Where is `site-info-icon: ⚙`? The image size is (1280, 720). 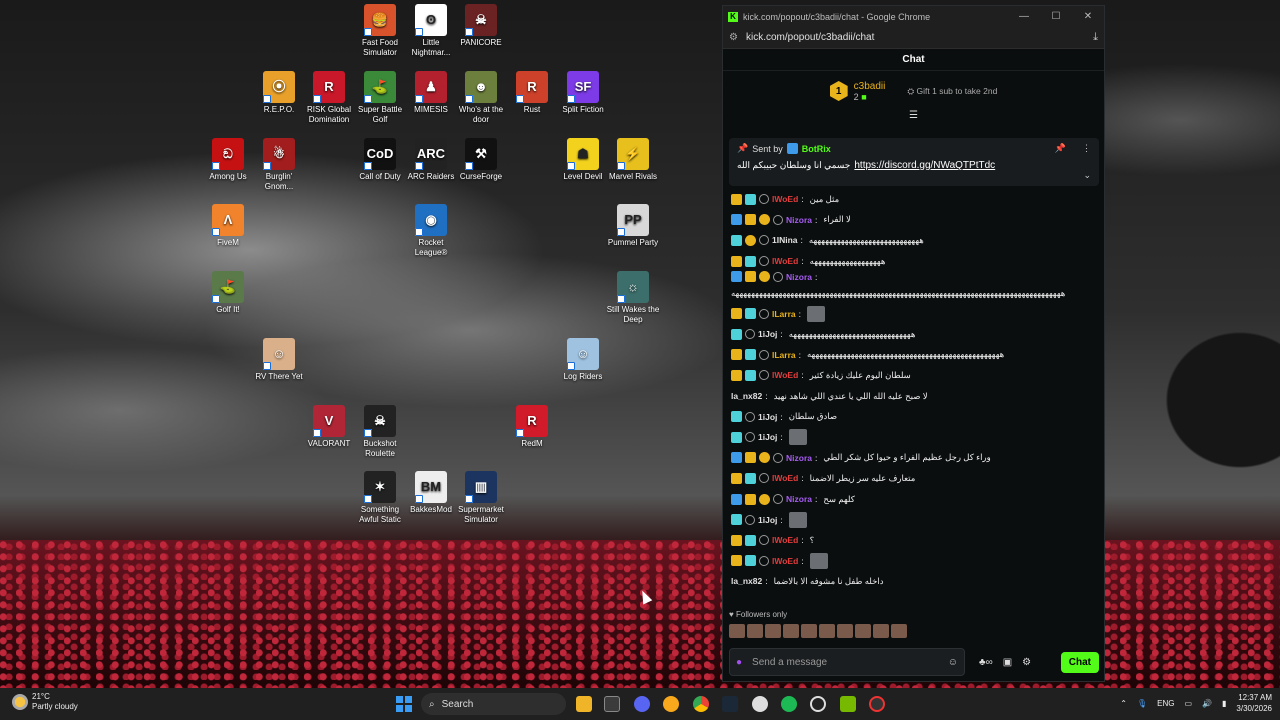 site-info-icon: ⚙ is located at coordinates (733, 37).